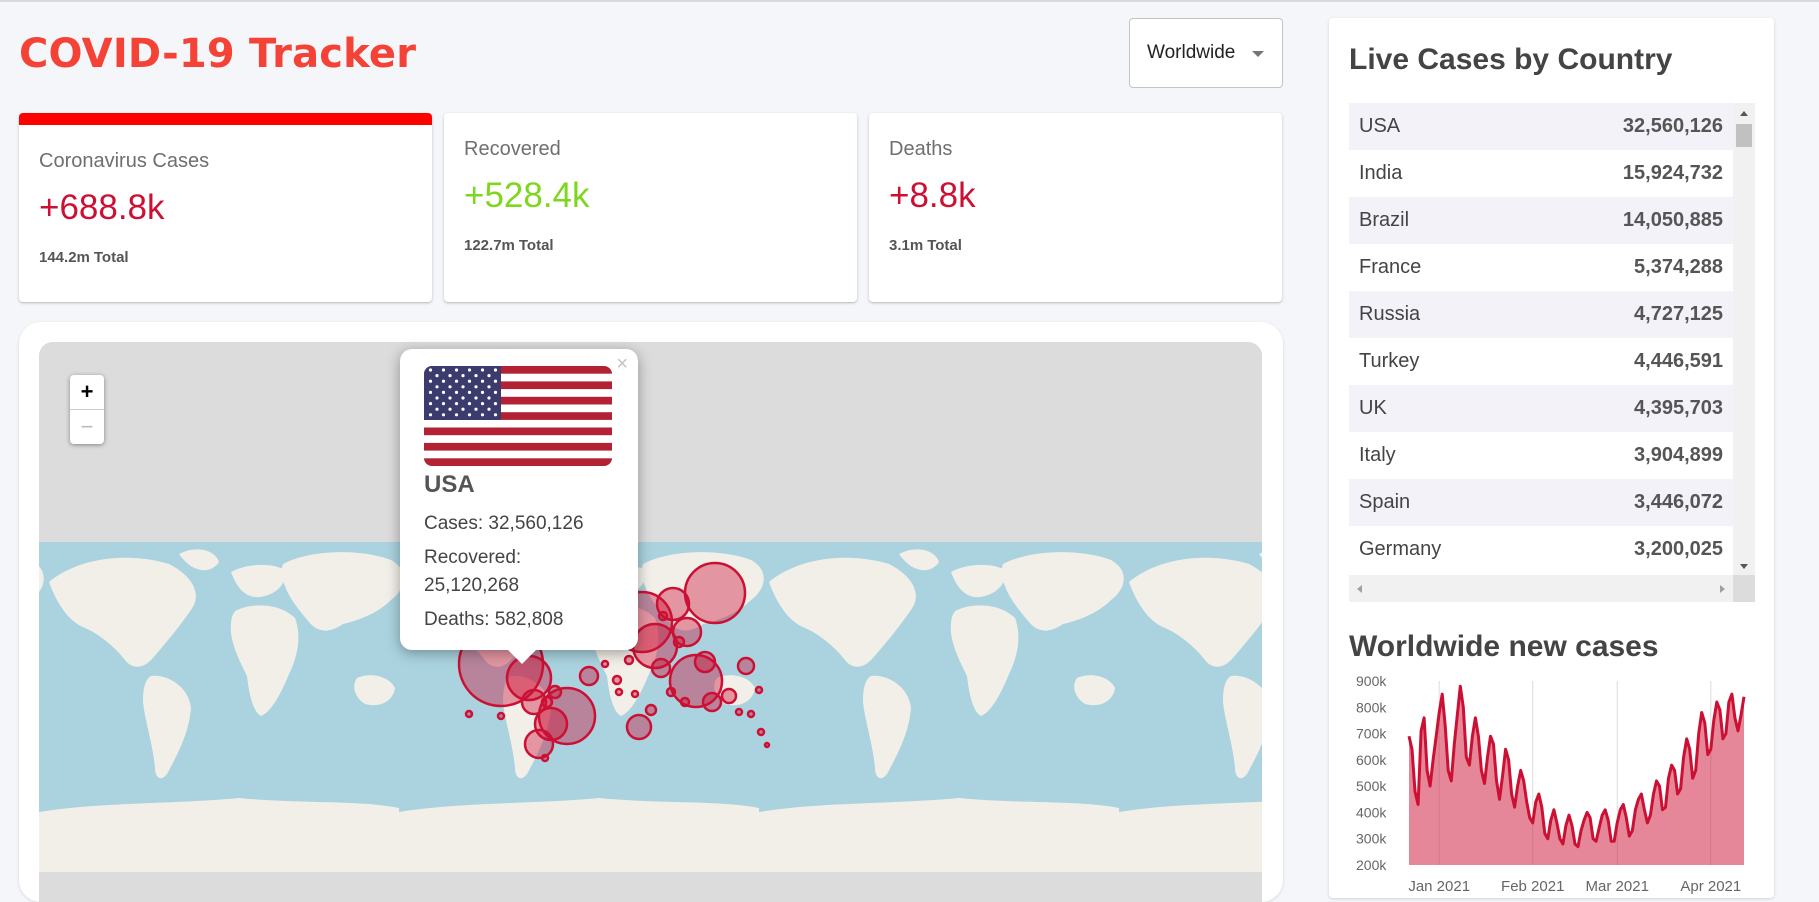  What do you see at coordinates (1672, 220) in the screenshot?
I see `country-cases: 14,050,885` at bounding box center [1672, 220].